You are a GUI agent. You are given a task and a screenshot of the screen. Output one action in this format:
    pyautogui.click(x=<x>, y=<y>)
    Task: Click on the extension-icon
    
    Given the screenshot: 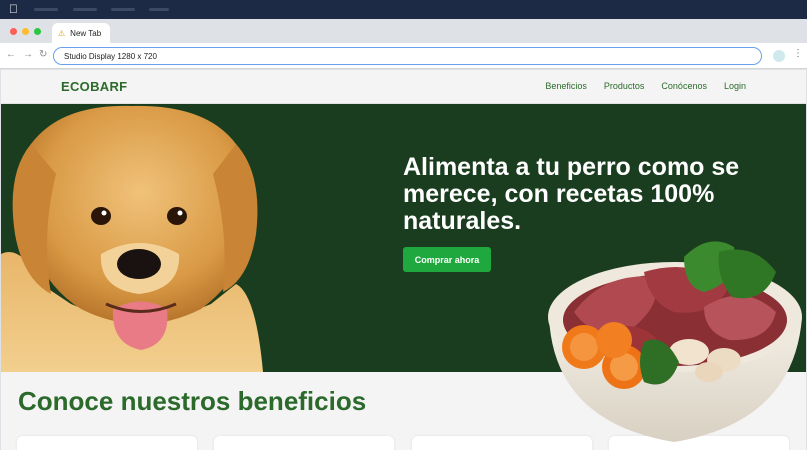 What is the action you would take?
    pyautogui.click(x=779, y=56)
    